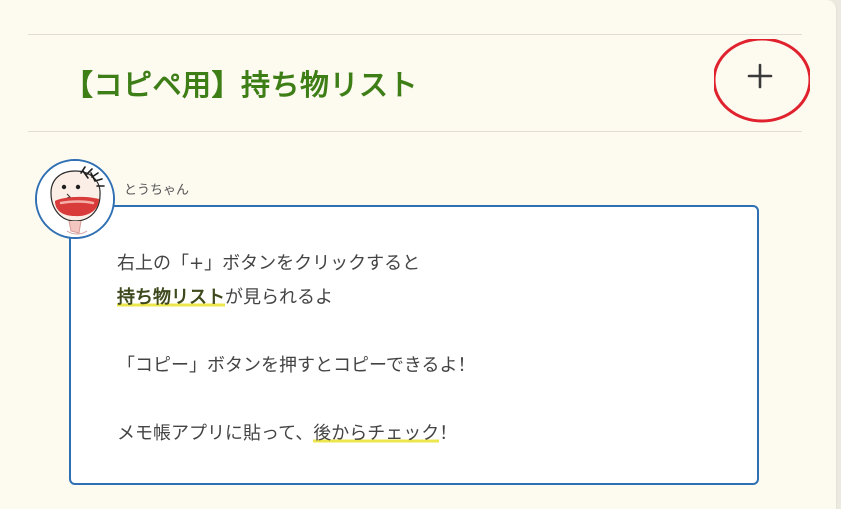 The width and height of the screenshot is (841, 509). Describe the element at coordinates (279, 297) in the screenshot. I see `speech-line-2-rest: が見られるよ` at that location.